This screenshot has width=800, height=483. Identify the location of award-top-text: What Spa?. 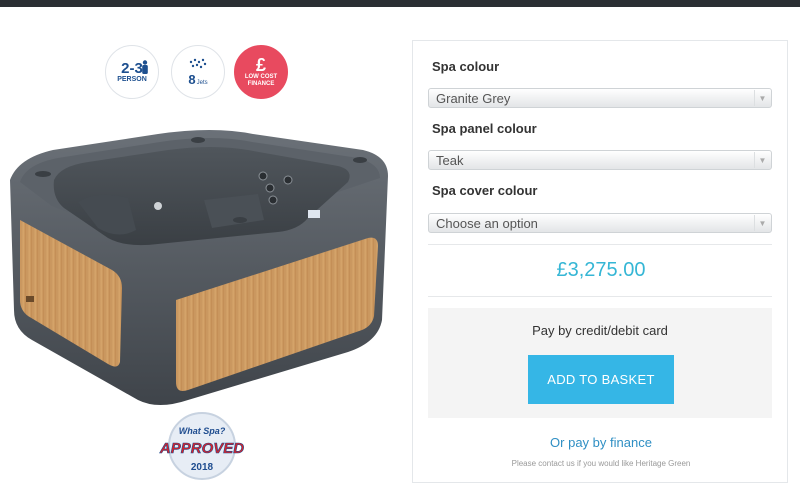
(202, 431).